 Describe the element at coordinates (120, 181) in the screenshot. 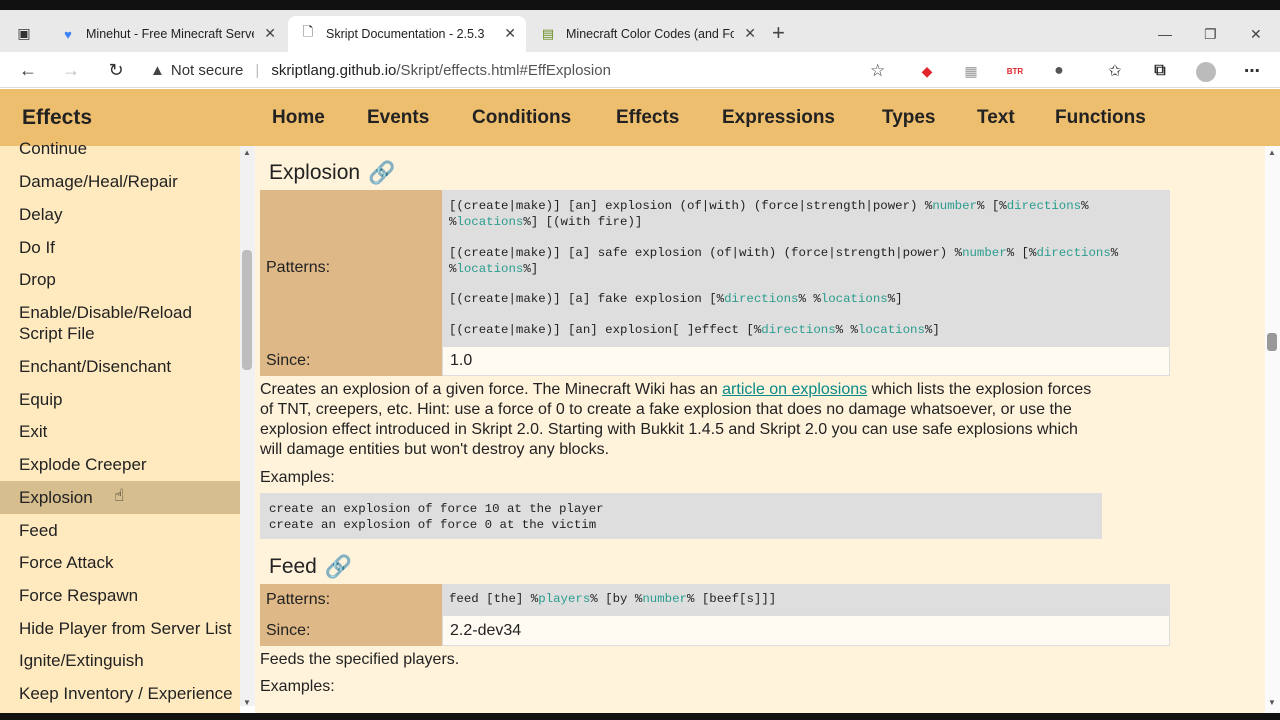

I see `sidebar-item-damage-heal-repair: Damage/Heal/Repair` at that location.